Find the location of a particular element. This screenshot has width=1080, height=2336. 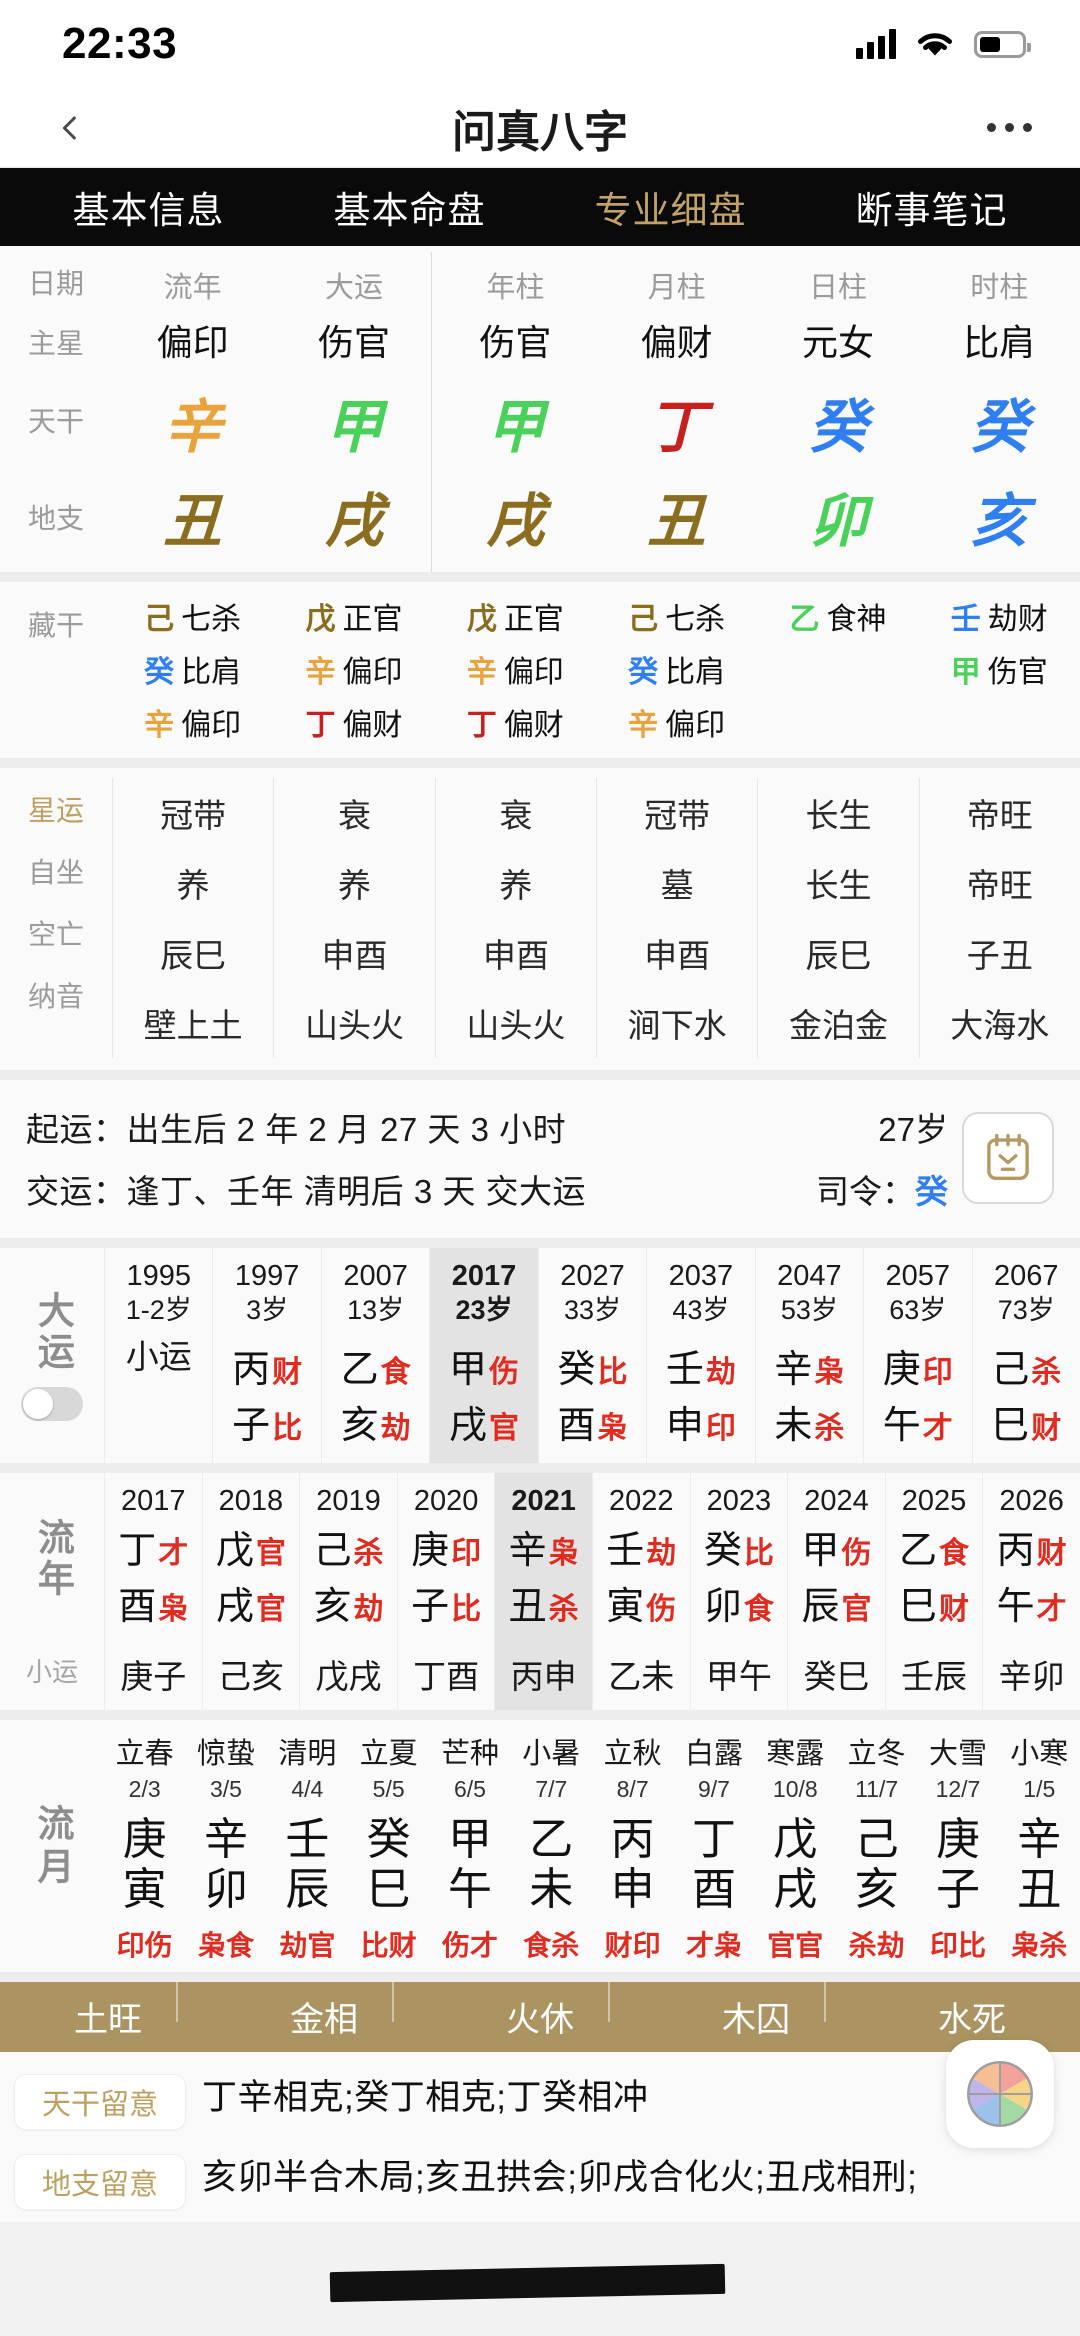

hidden-item: 甲伤官 is located at coordinates (999, 672).